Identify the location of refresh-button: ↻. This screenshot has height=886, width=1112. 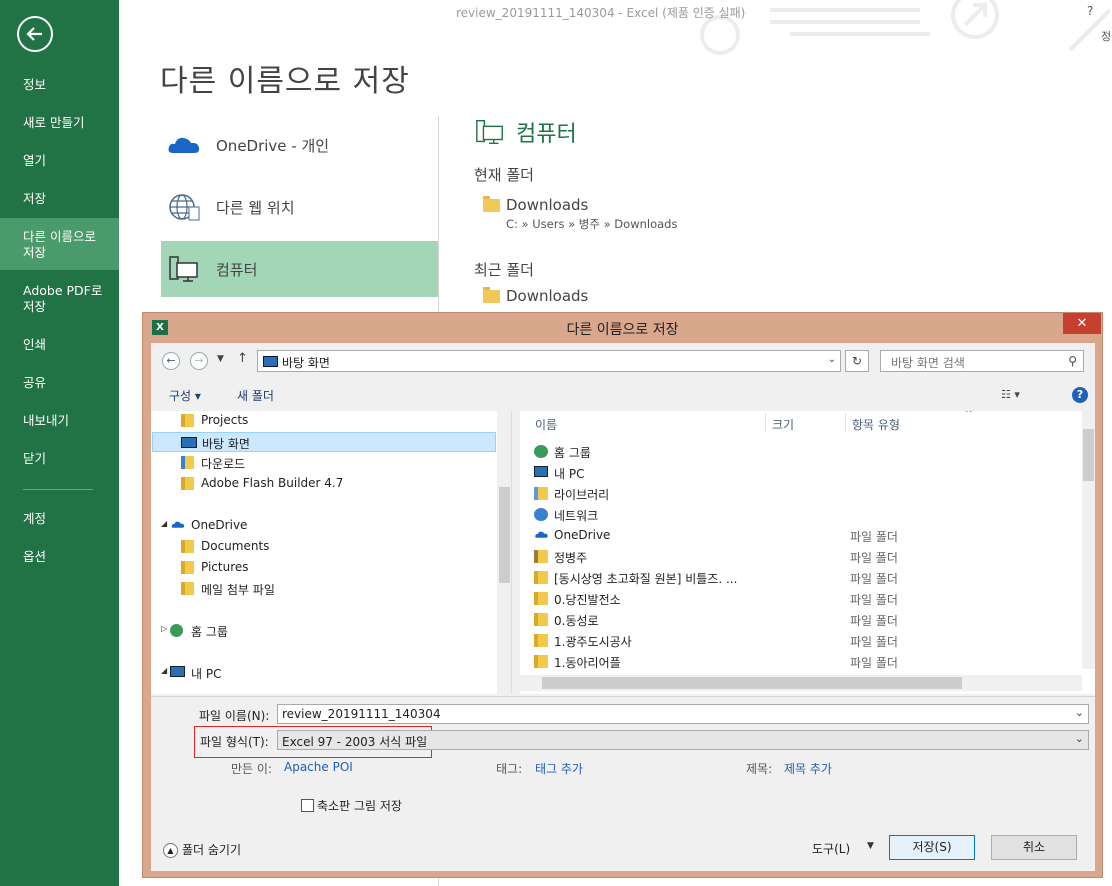
(857, 361).